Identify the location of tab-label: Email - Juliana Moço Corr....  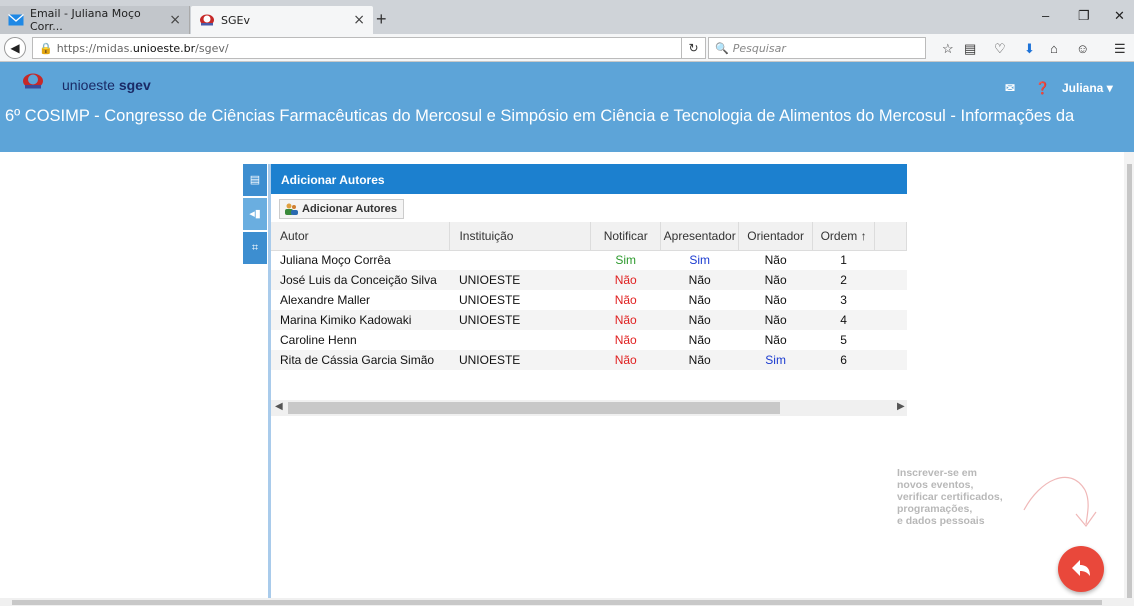
(85, 20).